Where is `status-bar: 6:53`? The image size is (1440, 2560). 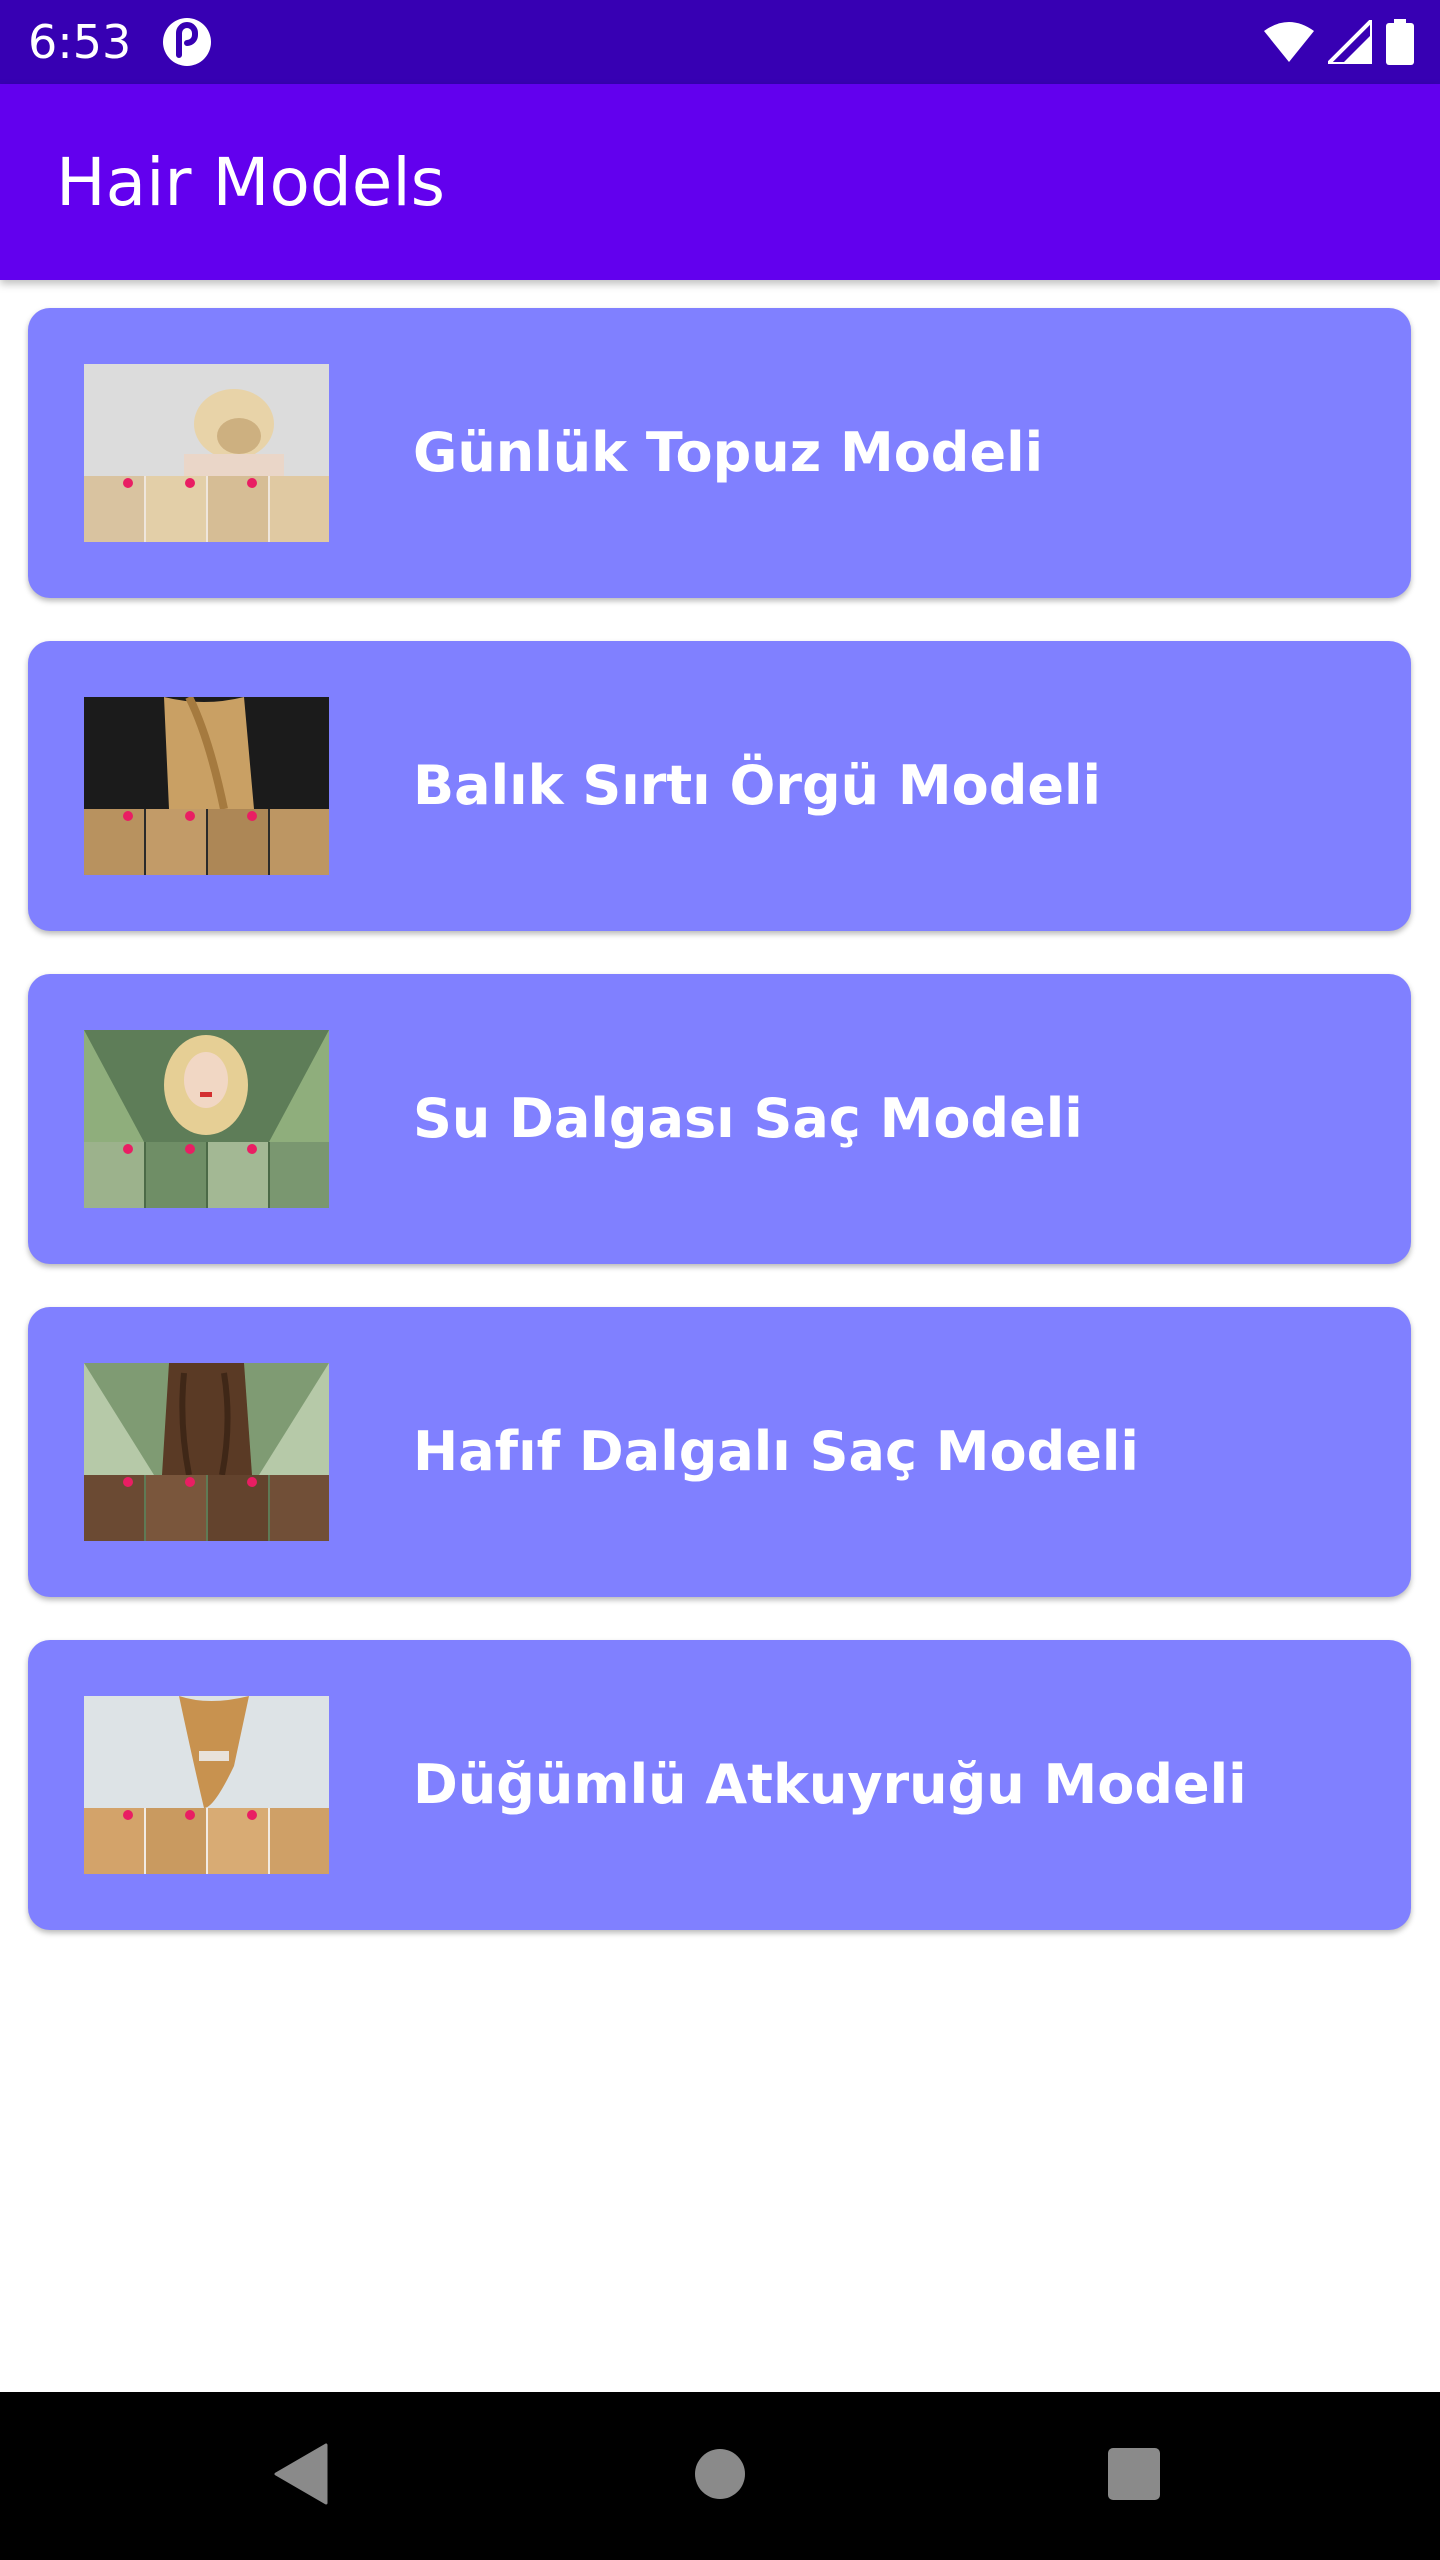 status-bar: 6:53 is located at coordinates (720, 42).